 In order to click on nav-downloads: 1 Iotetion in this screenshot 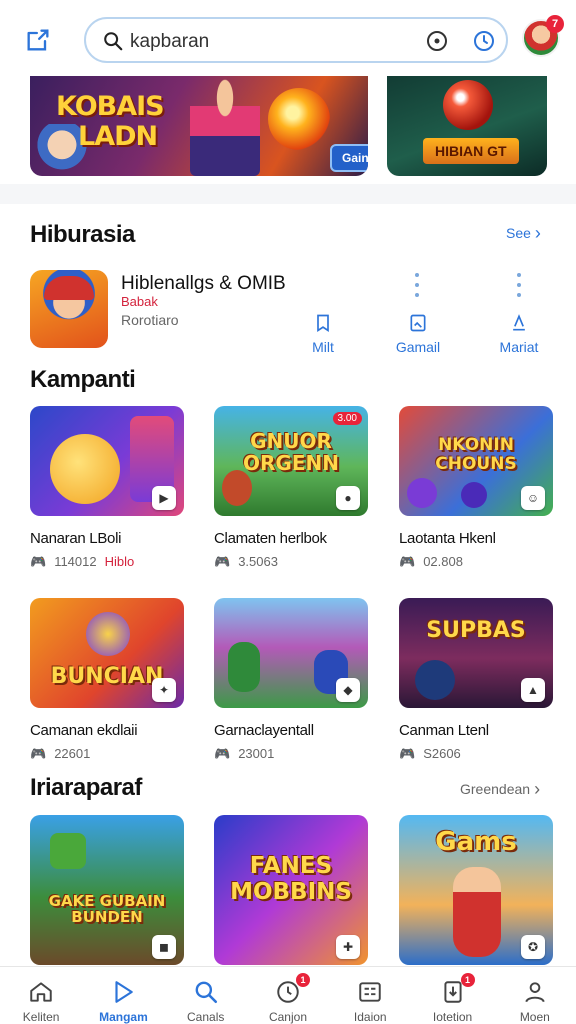, I will do `click(452, 995)`.